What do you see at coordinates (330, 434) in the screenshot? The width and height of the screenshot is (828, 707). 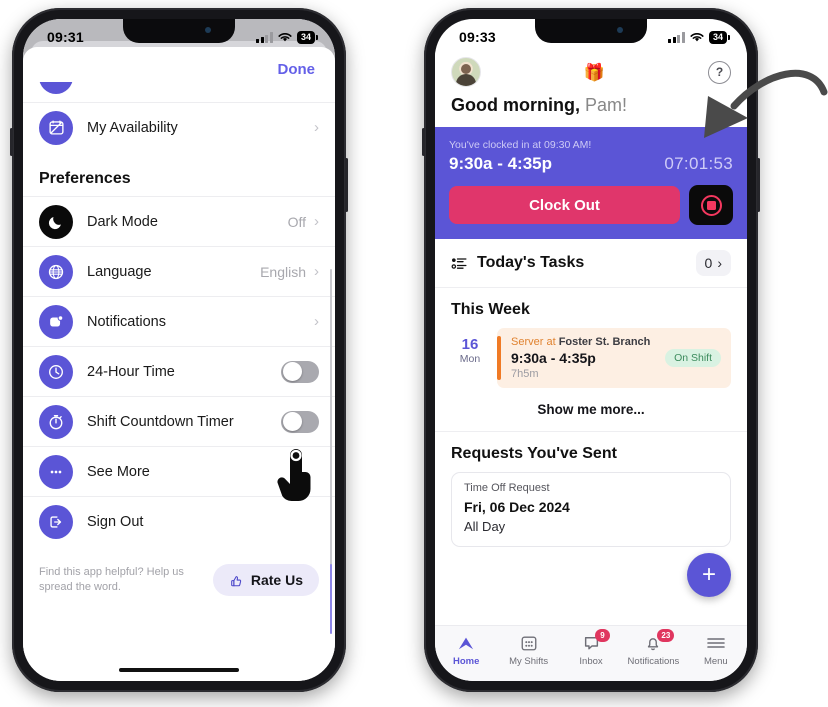 I see `scrollbar-track` at bounding box center [330, 434].